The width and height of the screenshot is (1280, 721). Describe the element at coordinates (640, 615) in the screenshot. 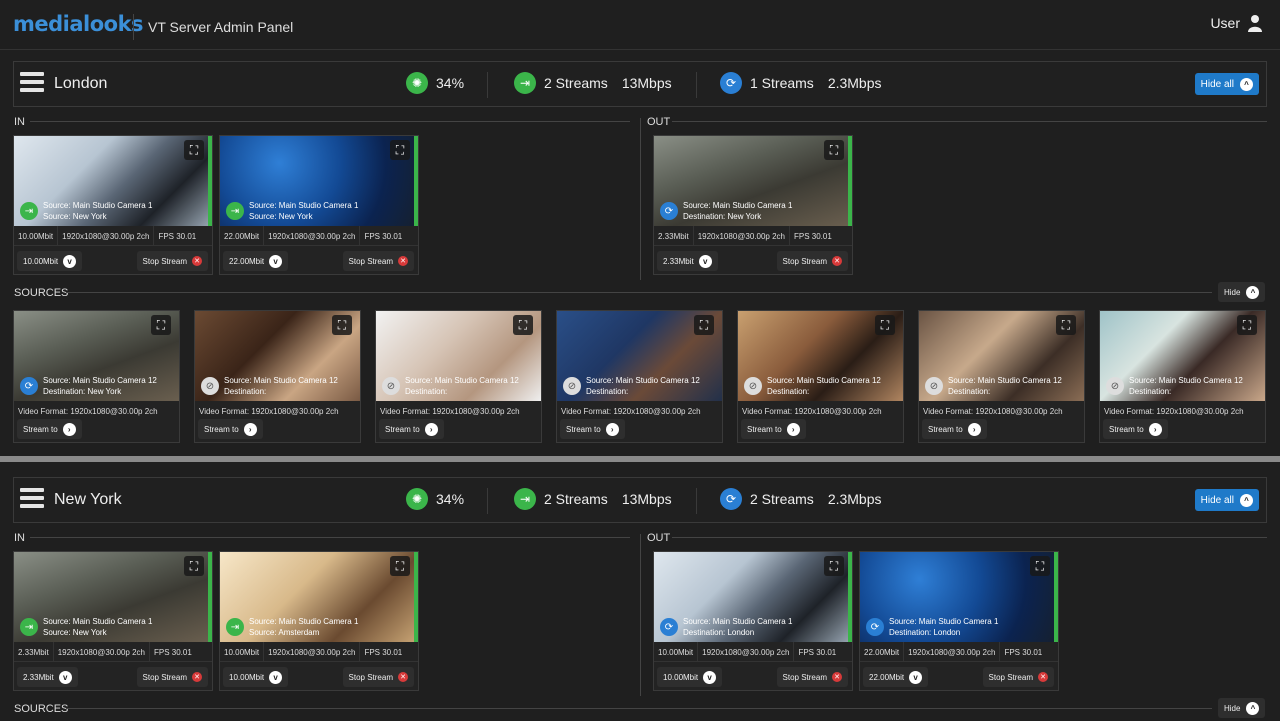

I see `column-separator` at that location.